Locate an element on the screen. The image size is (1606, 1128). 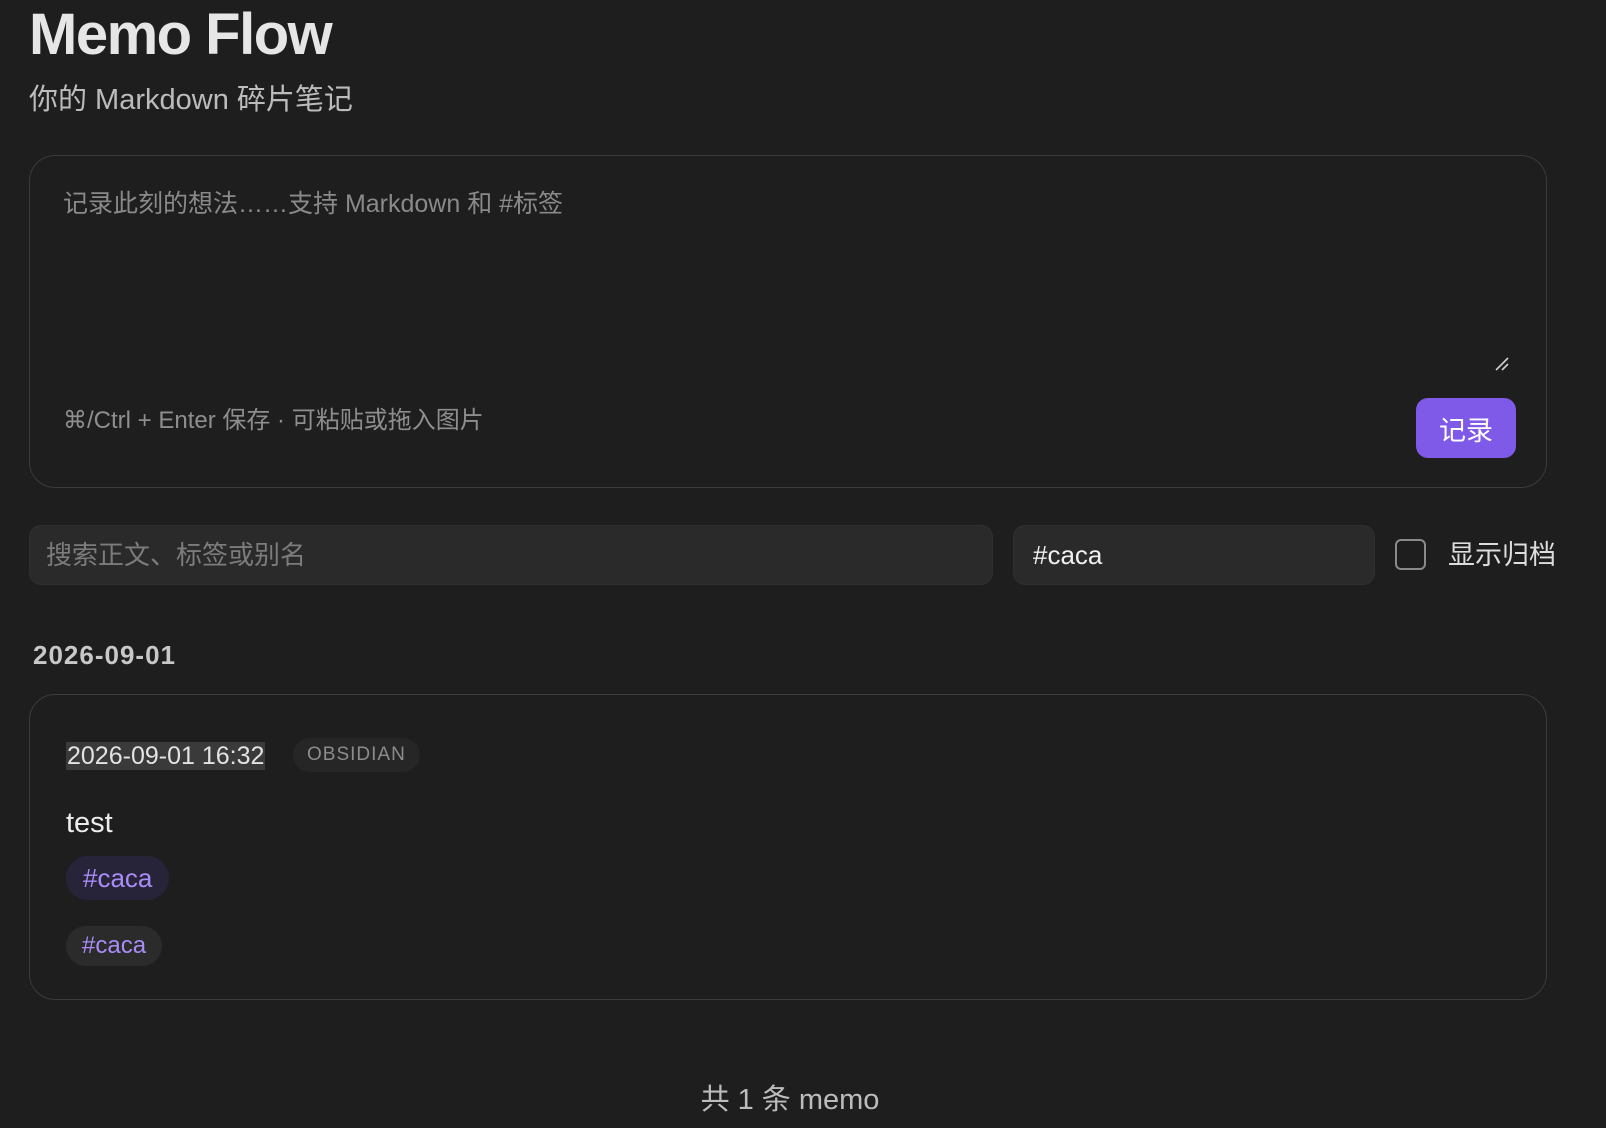
memo-timestamp: 2026-09-01 16:32 is located at coordinates (166, 756).